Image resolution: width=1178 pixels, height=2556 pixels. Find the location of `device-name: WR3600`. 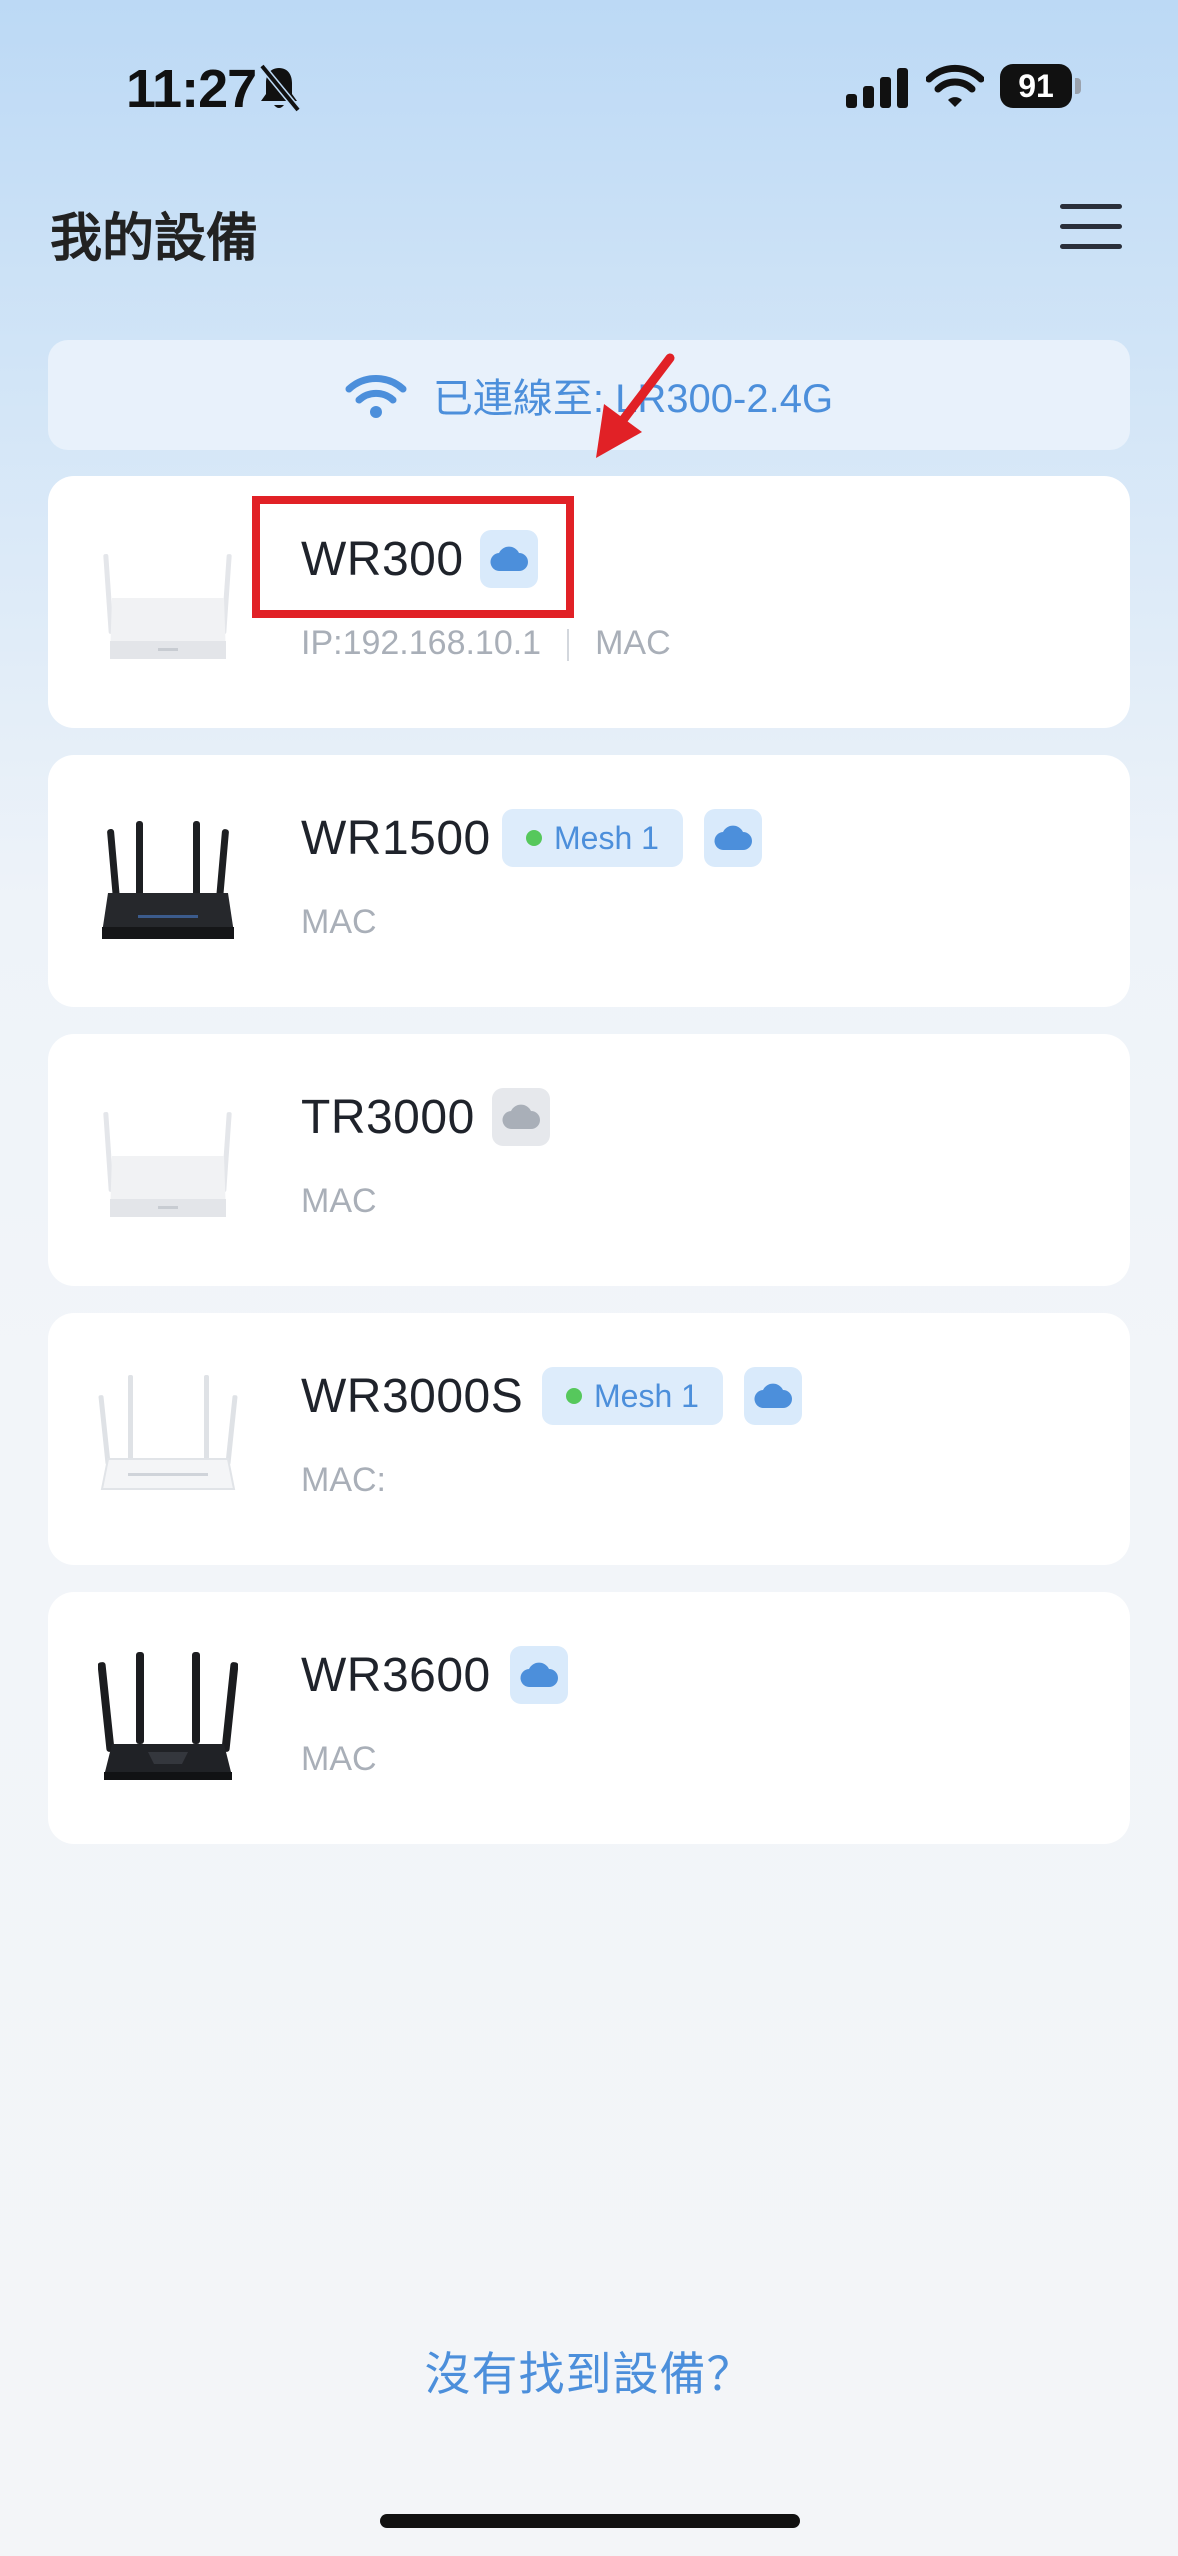

device-name: WR3600 is located at coordinates (396, 1675).